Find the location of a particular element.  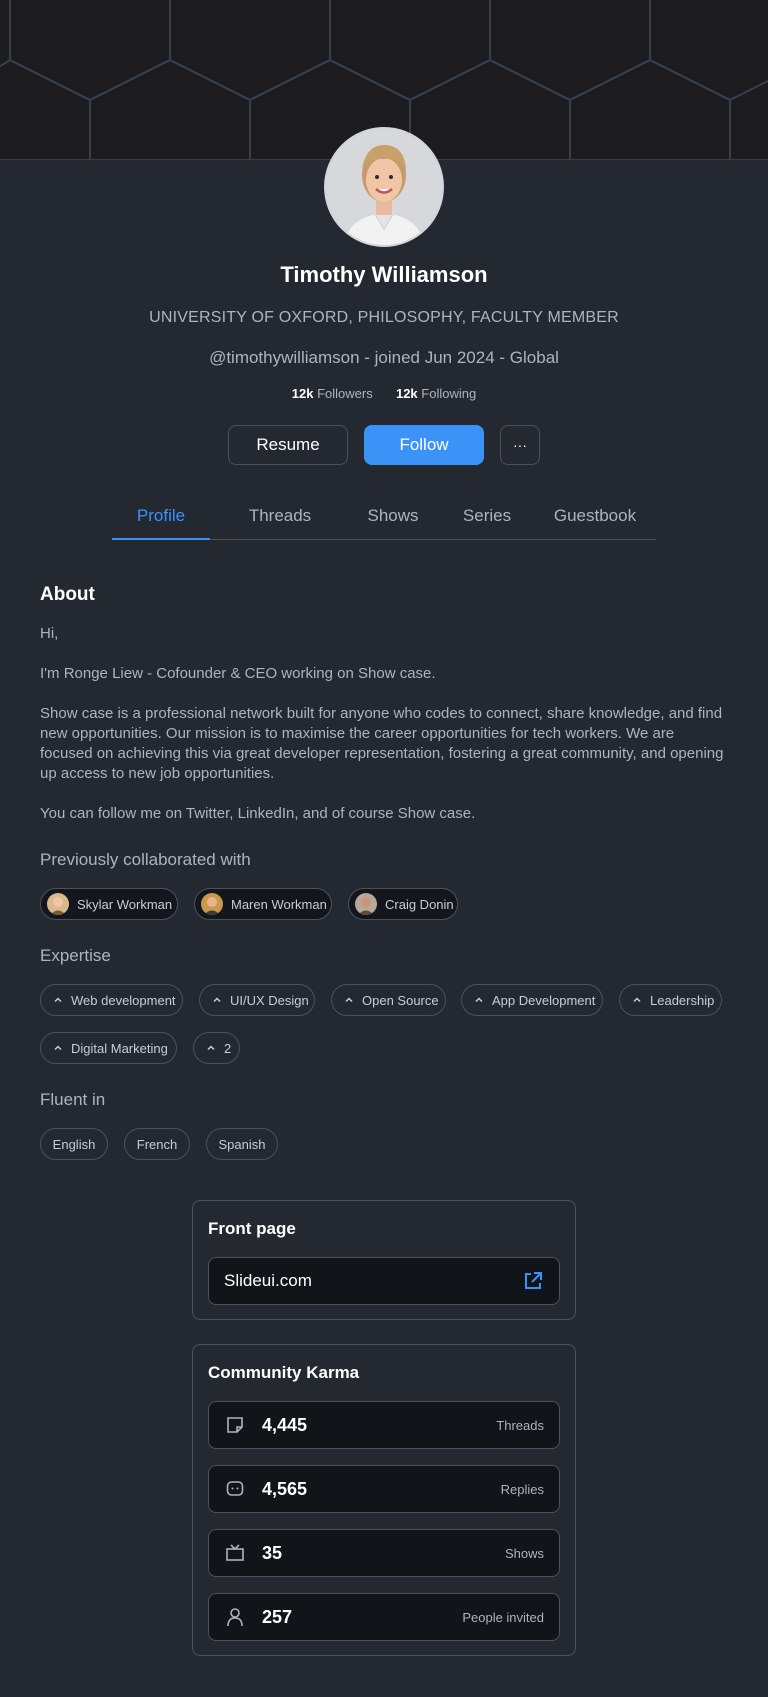

followers-label: Followers is located at coordinates (345, 393).